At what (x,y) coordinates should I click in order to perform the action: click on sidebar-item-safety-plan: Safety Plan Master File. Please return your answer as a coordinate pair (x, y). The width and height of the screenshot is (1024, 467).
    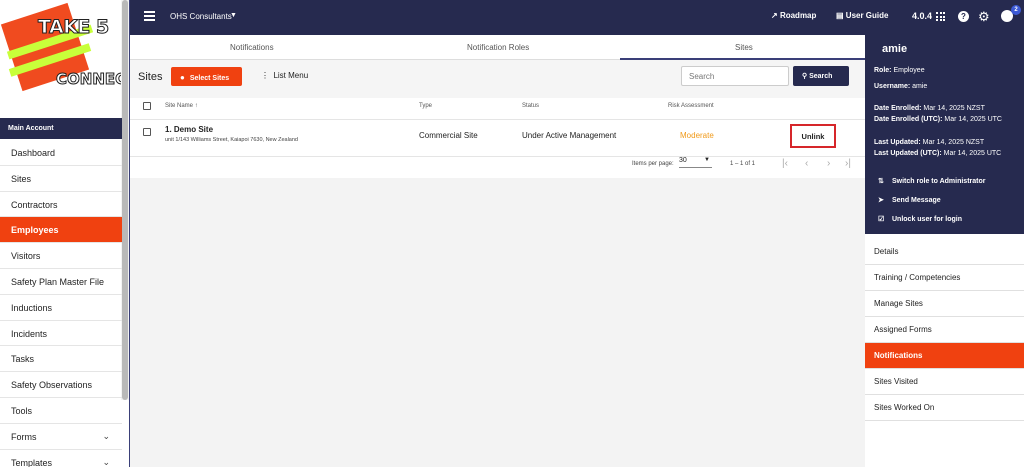
    Looking at the image, I should click on (61, 282).